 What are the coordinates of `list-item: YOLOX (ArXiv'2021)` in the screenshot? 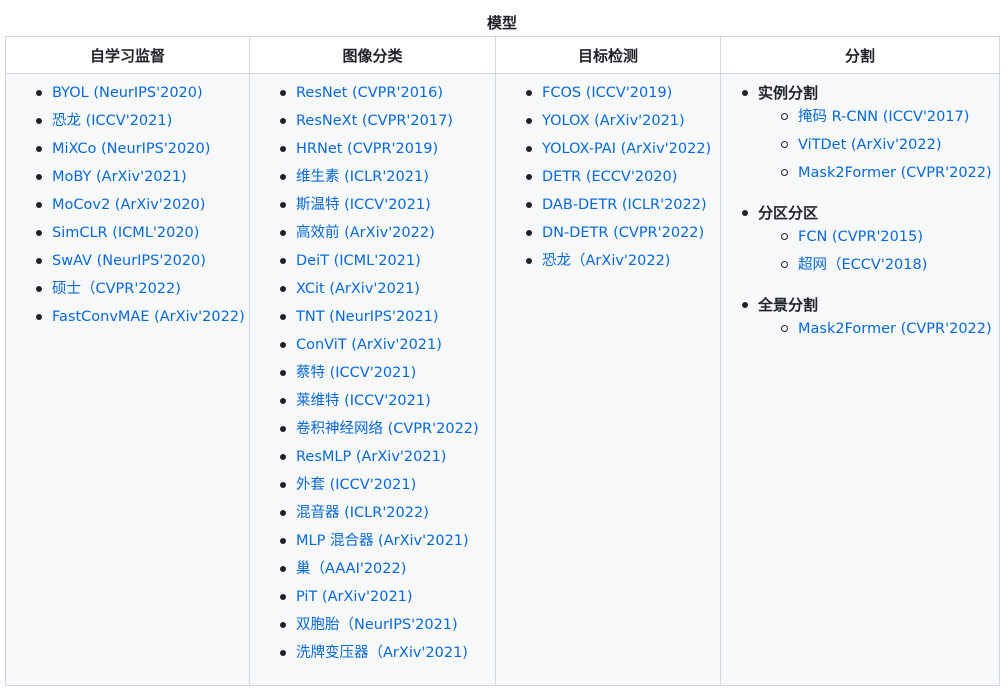 It's located at (623, 124).